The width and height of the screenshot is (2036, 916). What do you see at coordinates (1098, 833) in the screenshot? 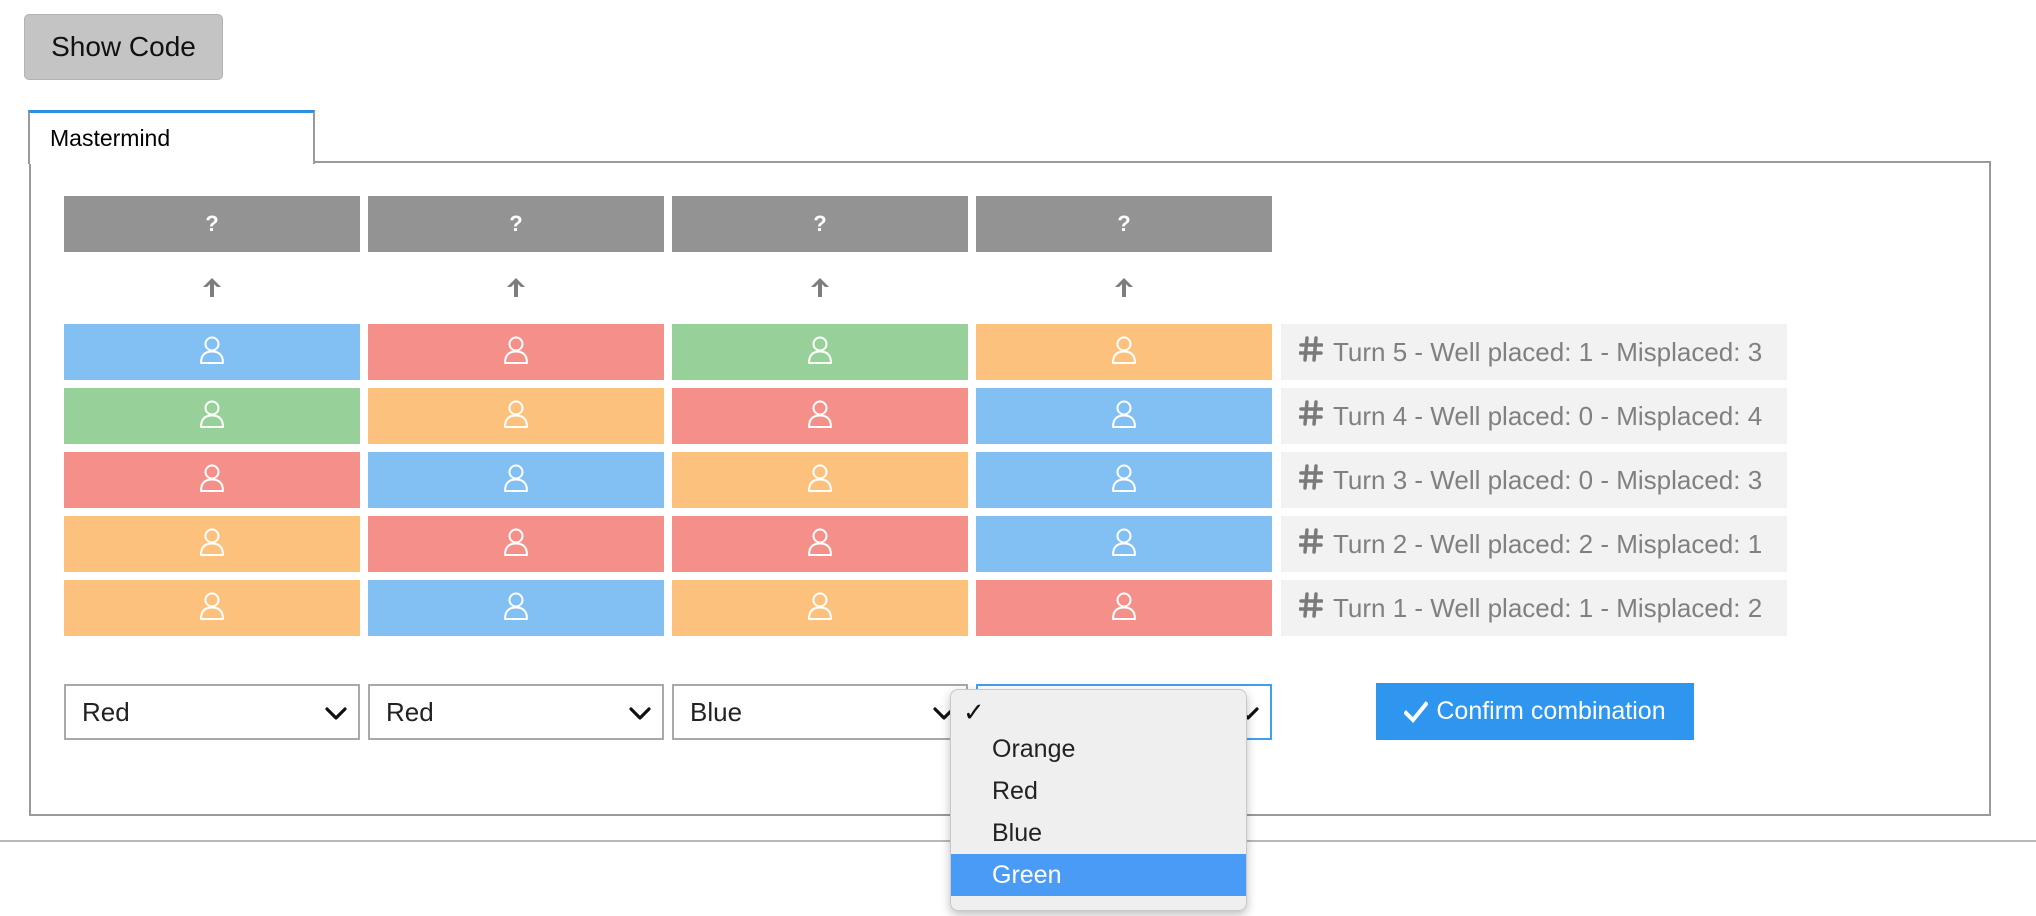
I see `dropdown-option-blue: Blue` at bounding box center [1098, 833].